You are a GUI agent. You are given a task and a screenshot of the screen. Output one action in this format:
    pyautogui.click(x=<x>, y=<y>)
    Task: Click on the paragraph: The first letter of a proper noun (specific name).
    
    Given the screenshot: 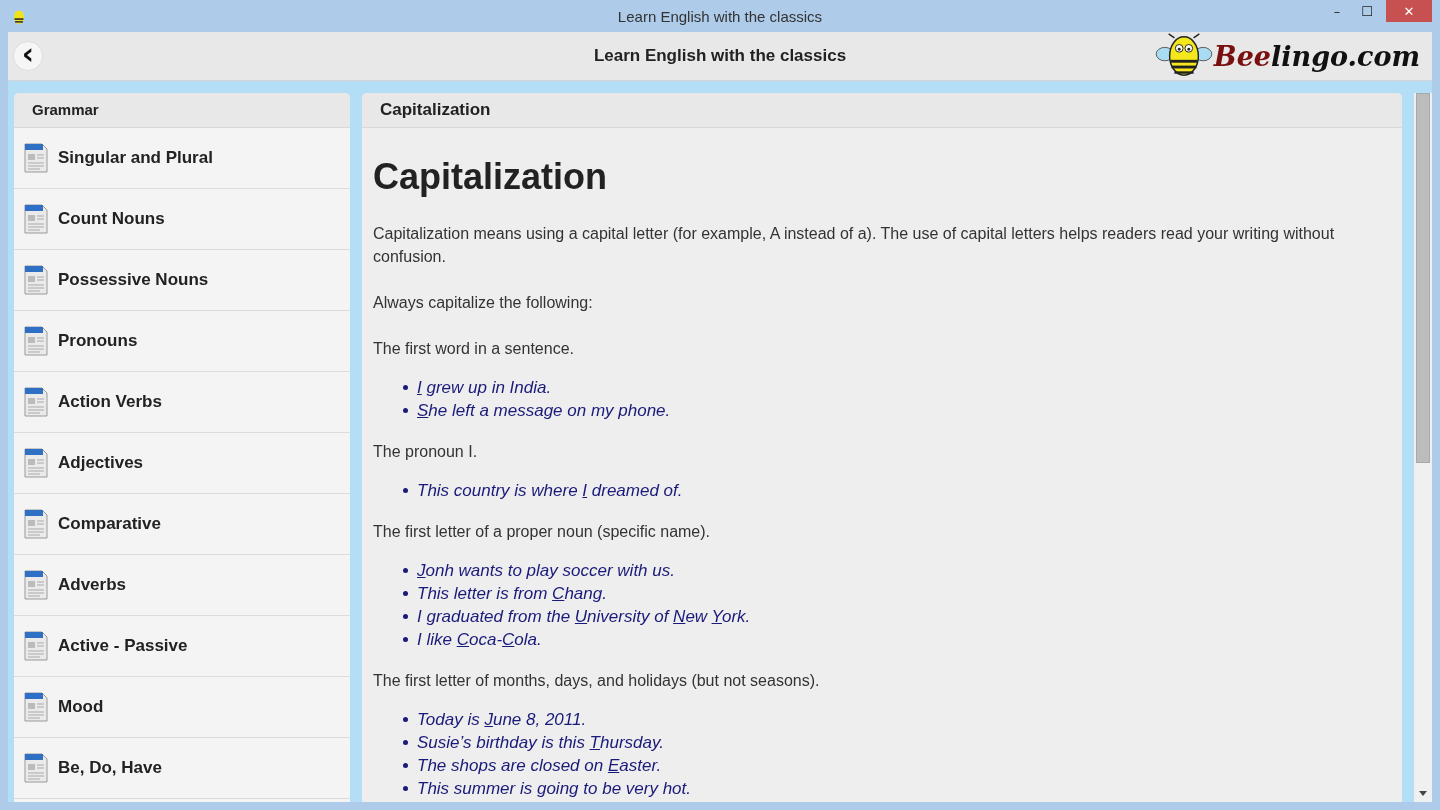 What is the action you would take?
    pyautogui.click(x=542, y=532)
    